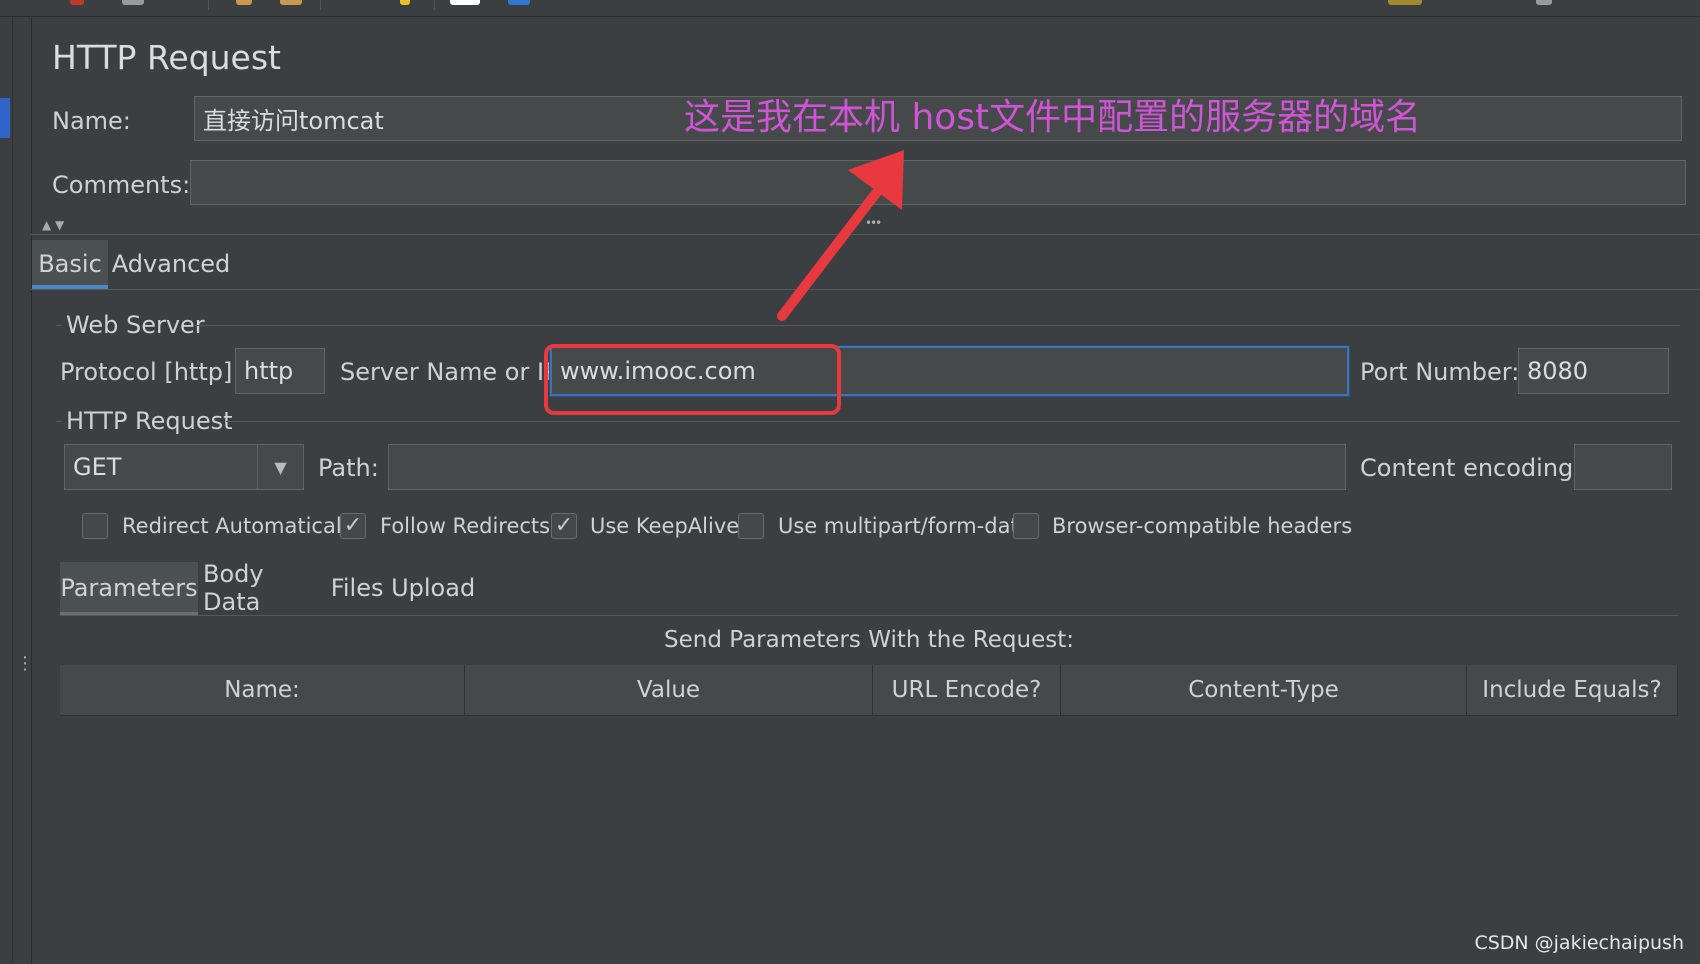  Describe the element at coordinates (184, 467) in the screenshot. I see `method-select: GET ▼` at that location.